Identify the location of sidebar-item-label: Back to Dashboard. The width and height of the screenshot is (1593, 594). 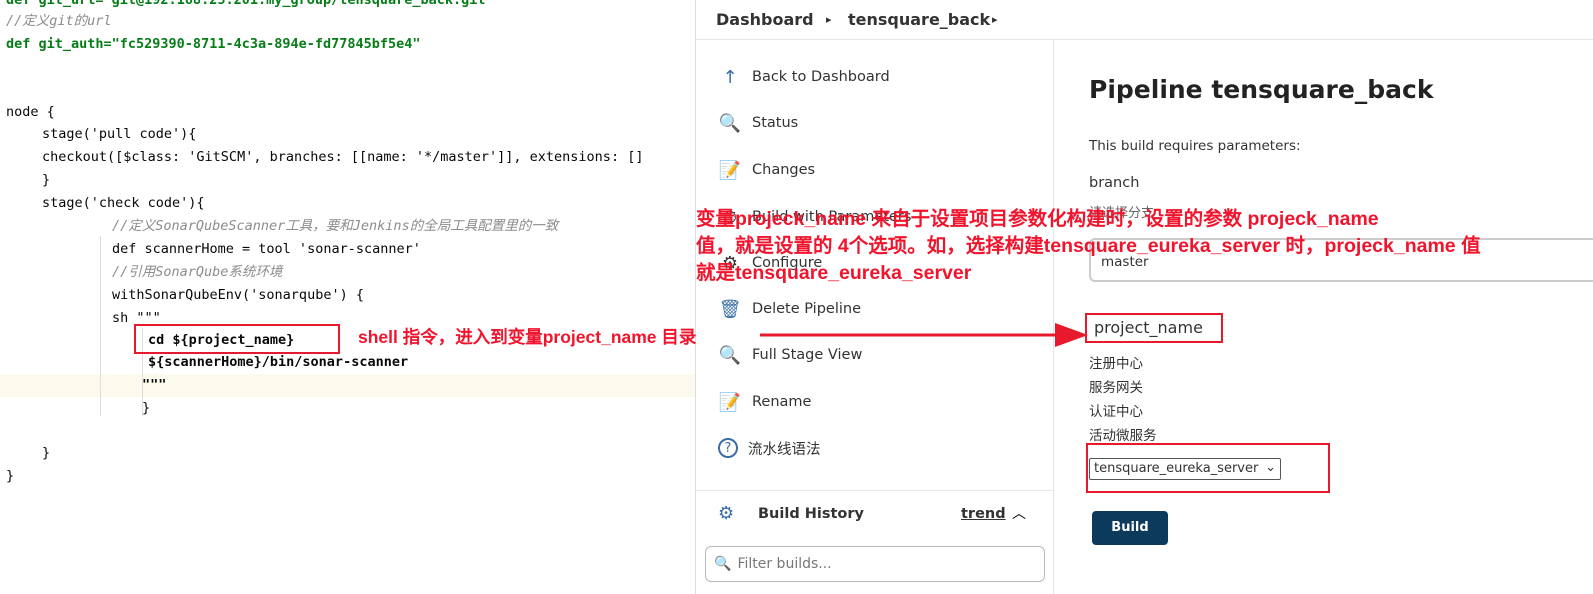
(821, 77).